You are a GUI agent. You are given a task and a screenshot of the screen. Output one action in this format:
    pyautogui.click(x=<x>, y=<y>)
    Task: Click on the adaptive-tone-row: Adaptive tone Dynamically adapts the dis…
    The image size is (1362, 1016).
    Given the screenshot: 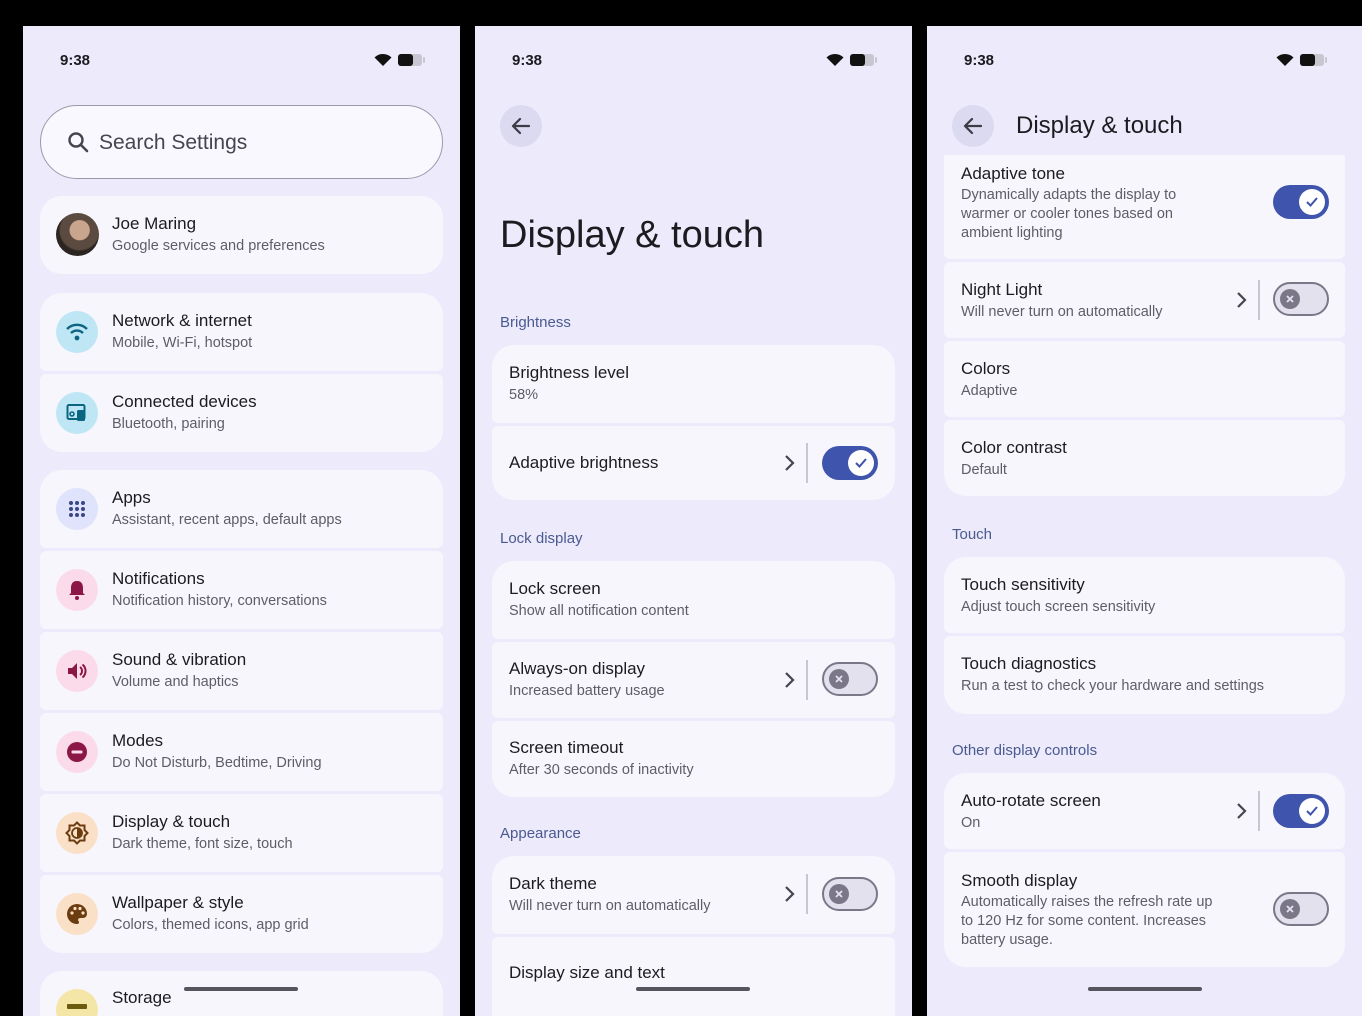 What is the action you would take?
    pyautogui.click(x=1144, y=207)
    